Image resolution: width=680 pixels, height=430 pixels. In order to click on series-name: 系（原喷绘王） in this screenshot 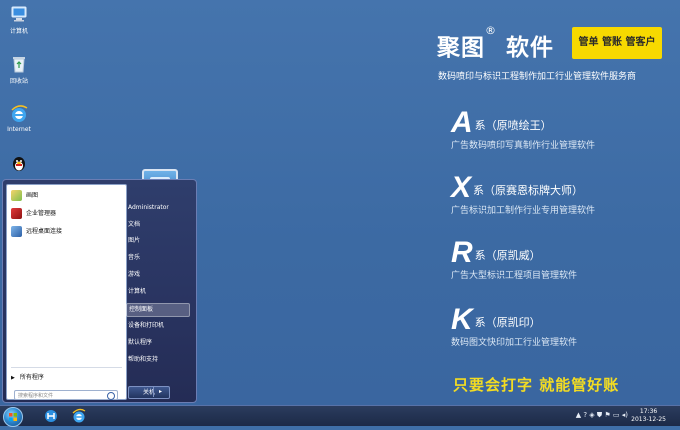, I will do `click(513, 125)`.